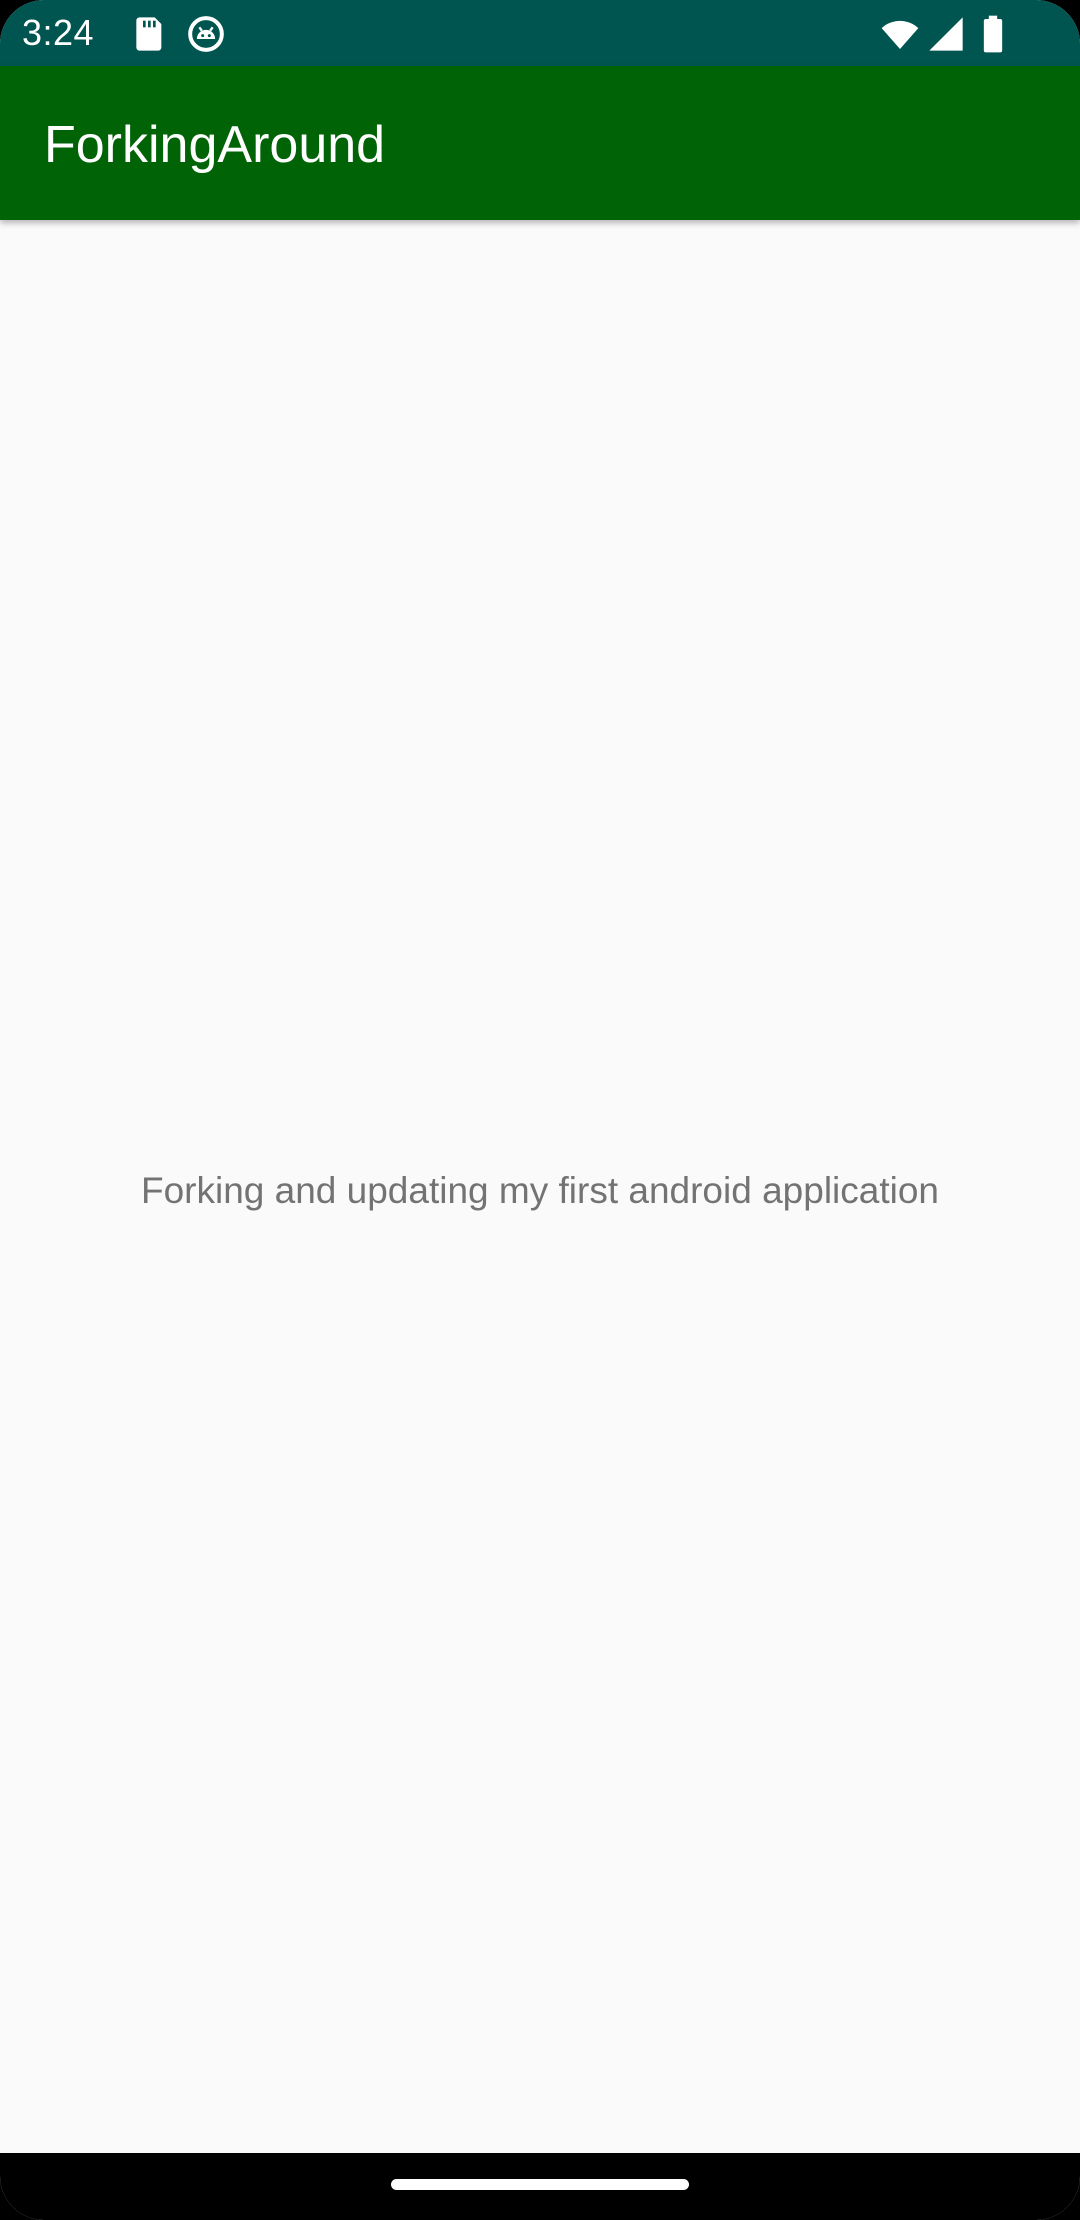 This screenshot has width=1080, height=2220. Describe the element at coordinates (58, 32) in the screenshot. I see `status-time: 3:24` at that location.